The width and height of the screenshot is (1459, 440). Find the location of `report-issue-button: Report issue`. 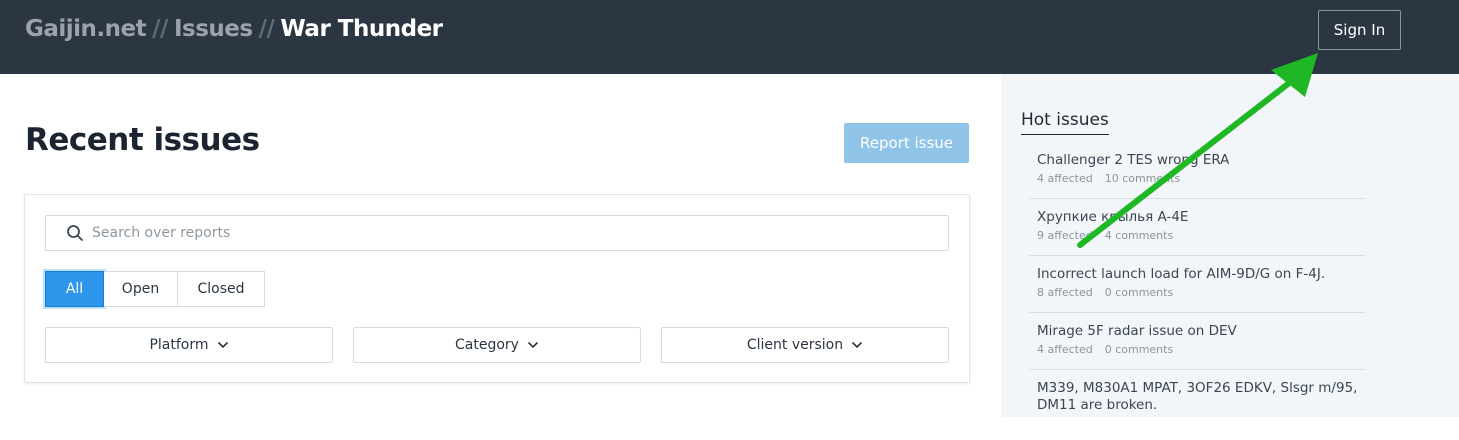

report-issue-button: Report issue is located at coordinates (906, 143).